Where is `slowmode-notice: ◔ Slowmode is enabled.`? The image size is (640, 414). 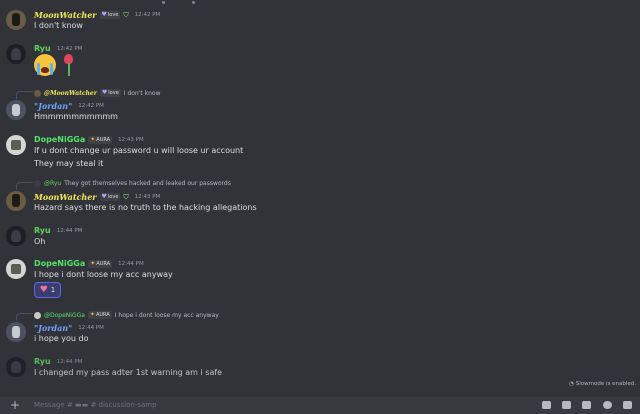 slowmode-notice: ◔ Slowmode is enabled. is located at coordinates (602, 384).